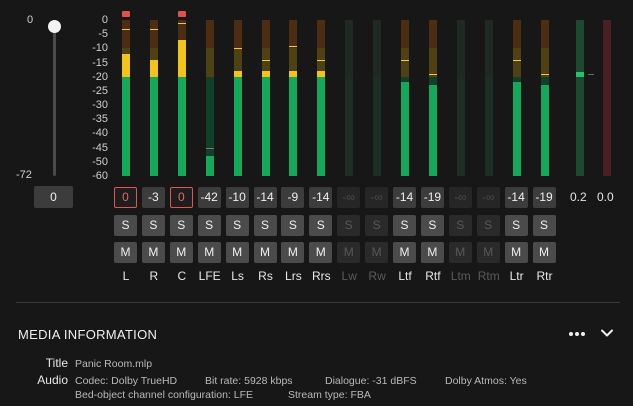  What do you see at coordinates (321, 252) in the screenshot?
I see `mute-button-rrs: M` at bounding box center [321, 252].